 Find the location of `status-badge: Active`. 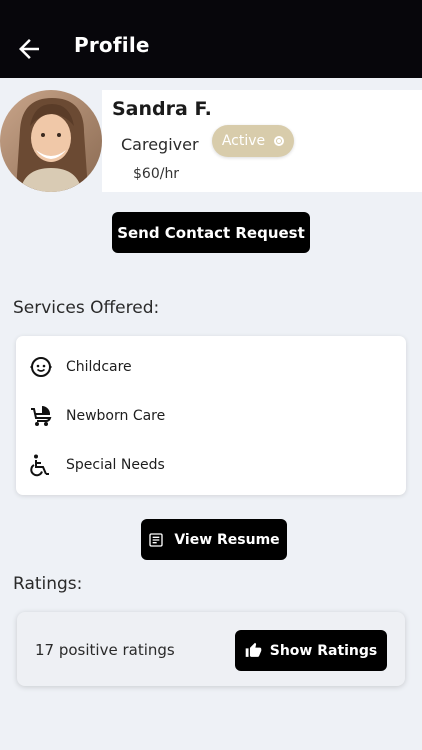

status-badge: Active is located at coordinates (253, 141).